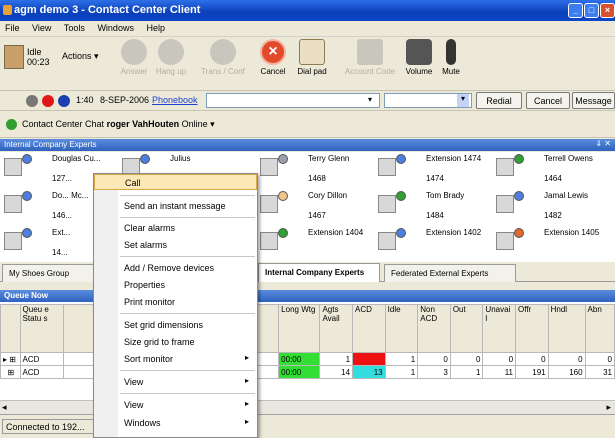 The width and height of the screenshot is (615, 438). I want to click on menu-item-add-remove-devices: Add / Remove devices, so click(175, 268).